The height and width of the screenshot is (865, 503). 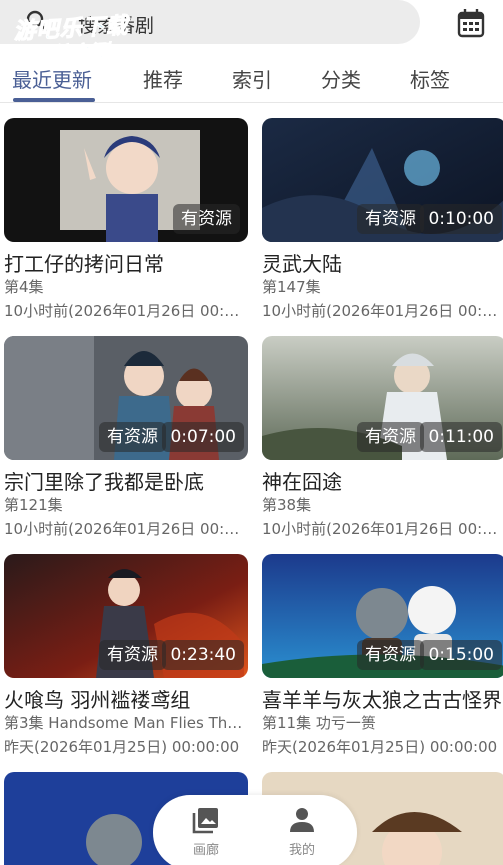 What do you see at coordinates (203, 655) in the screenshot?
I see `duration-badge: 0:23:40` at bounding box center [203, 655].